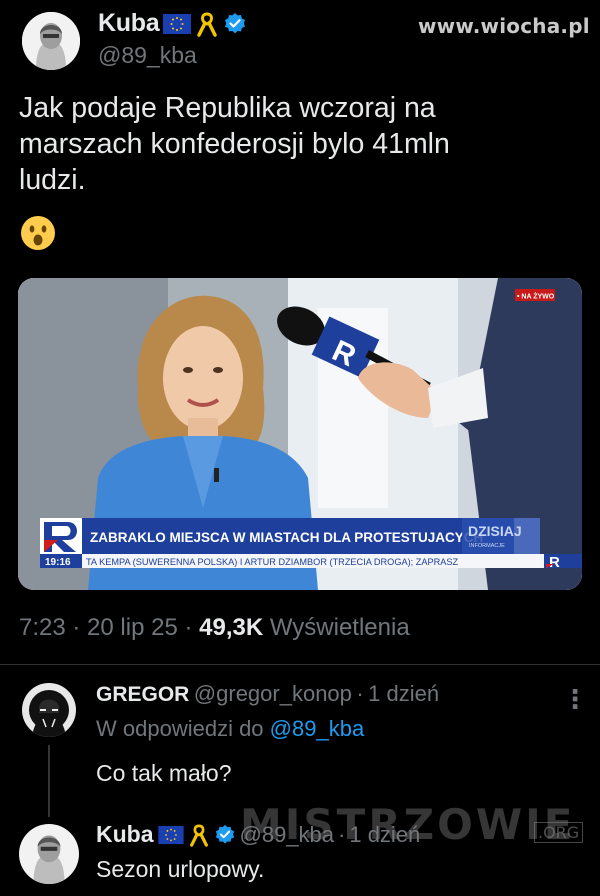  Describe the element at coordinates (487, 546) in the screenshot. I see `program-sub: INFORMACJE` at that location.